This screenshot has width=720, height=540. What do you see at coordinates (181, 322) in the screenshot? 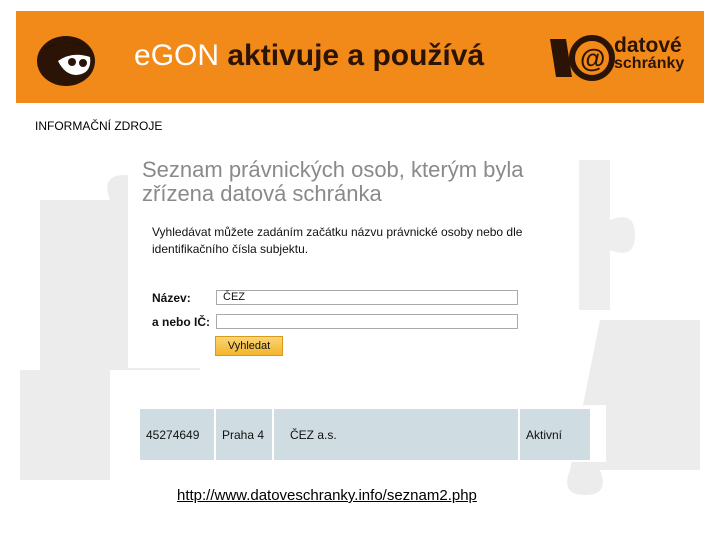
I see `ic-label: a nebo IČ:` at bounding box center [181, 322].